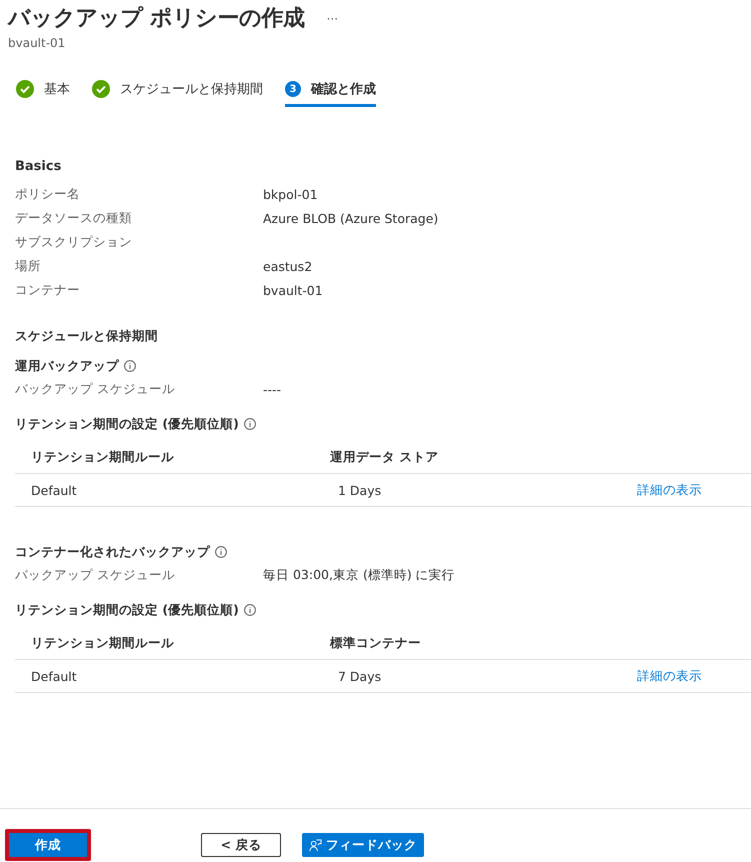  I want to click on field-label: データソースの種類, so click(74, 218).